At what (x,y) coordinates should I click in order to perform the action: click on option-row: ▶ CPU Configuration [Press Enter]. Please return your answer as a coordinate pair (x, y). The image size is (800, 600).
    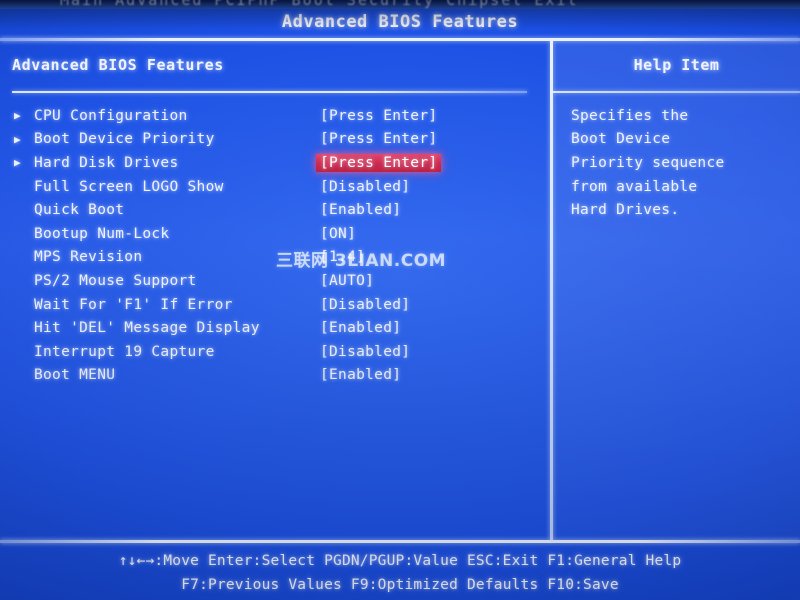
    Looking at the image, I should click on (275, 116).